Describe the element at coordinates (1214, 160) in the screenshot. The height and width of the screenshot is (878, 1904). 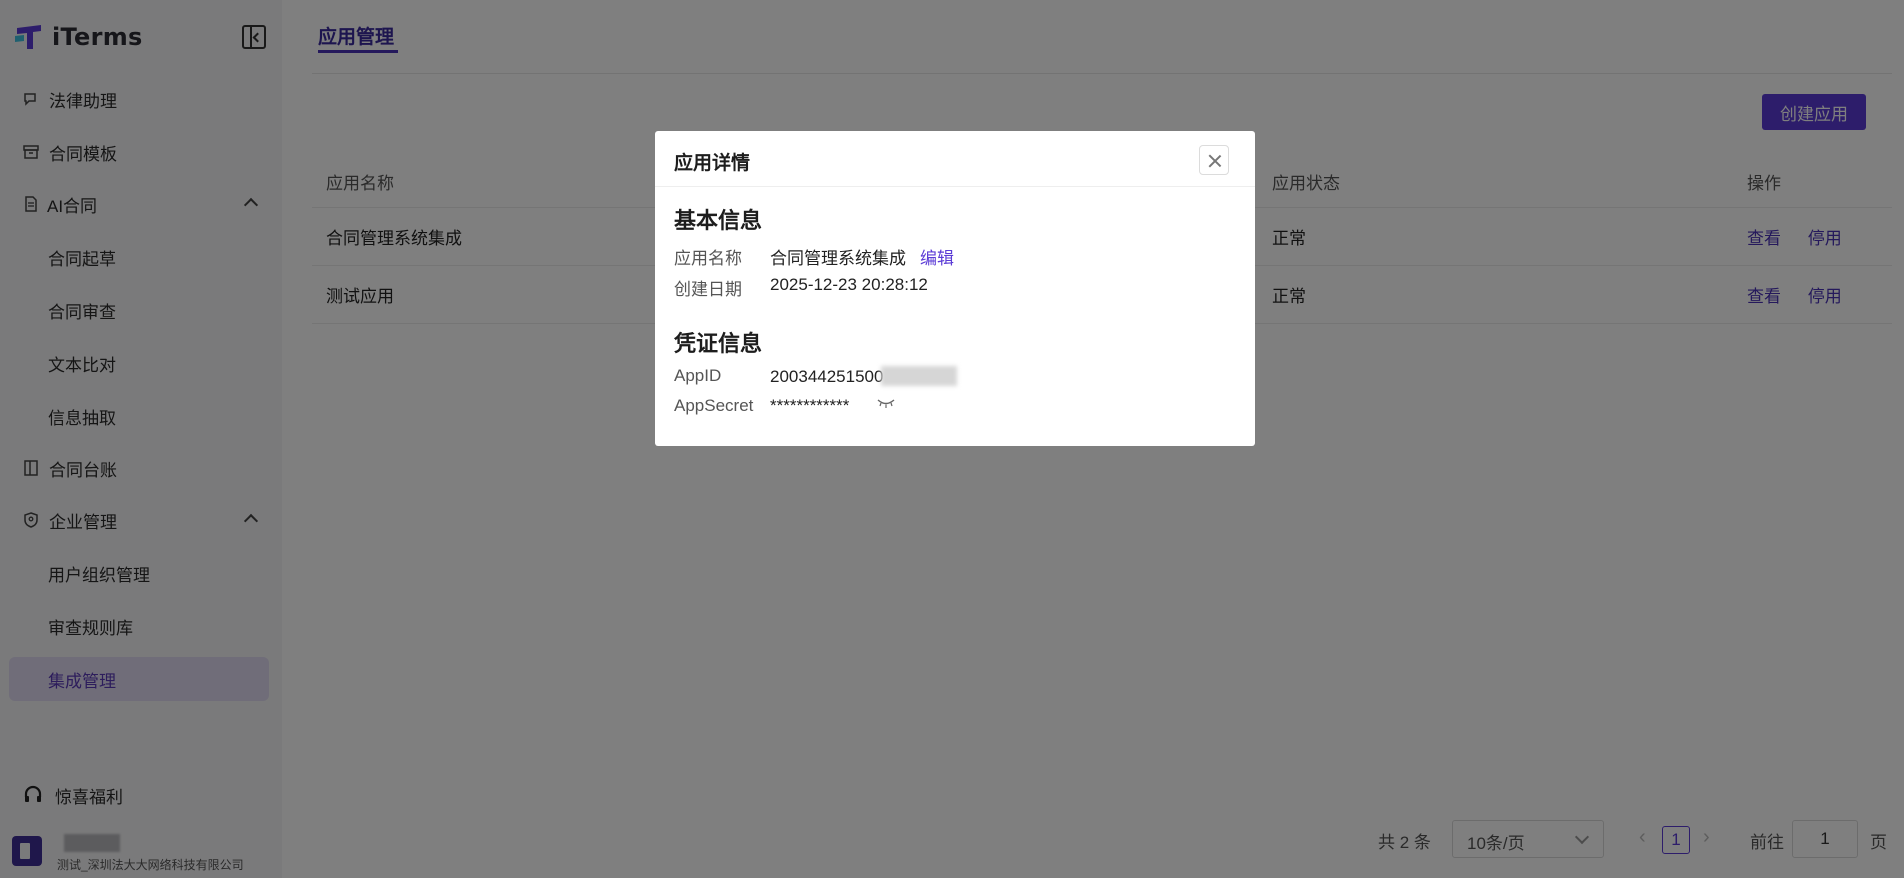
I see `close-icon` at that location.